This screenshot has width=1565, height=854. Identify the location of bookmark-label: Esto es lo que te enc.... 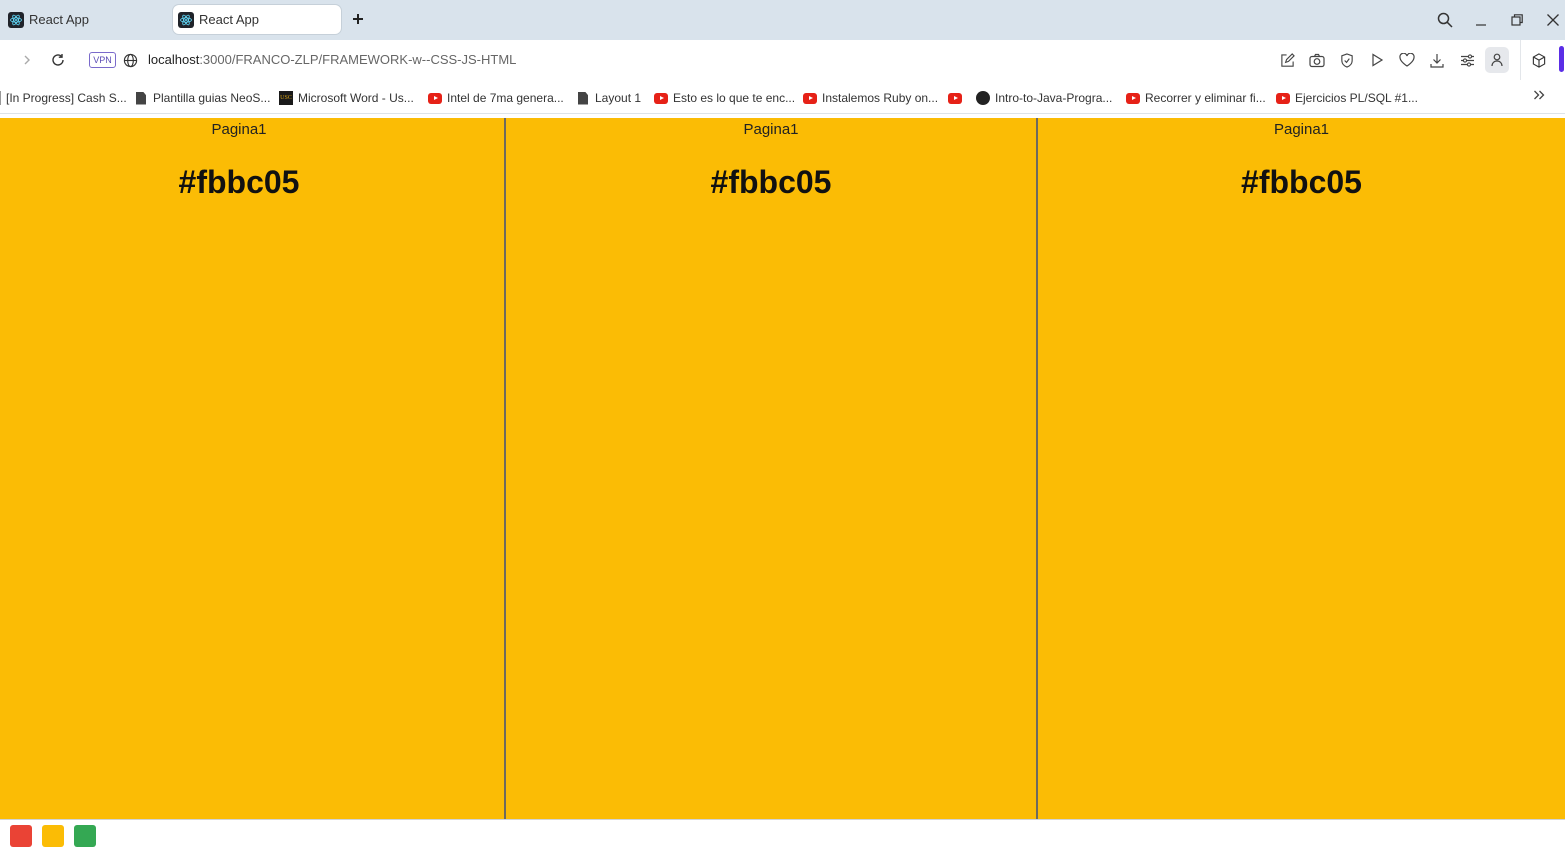
(734, 98).